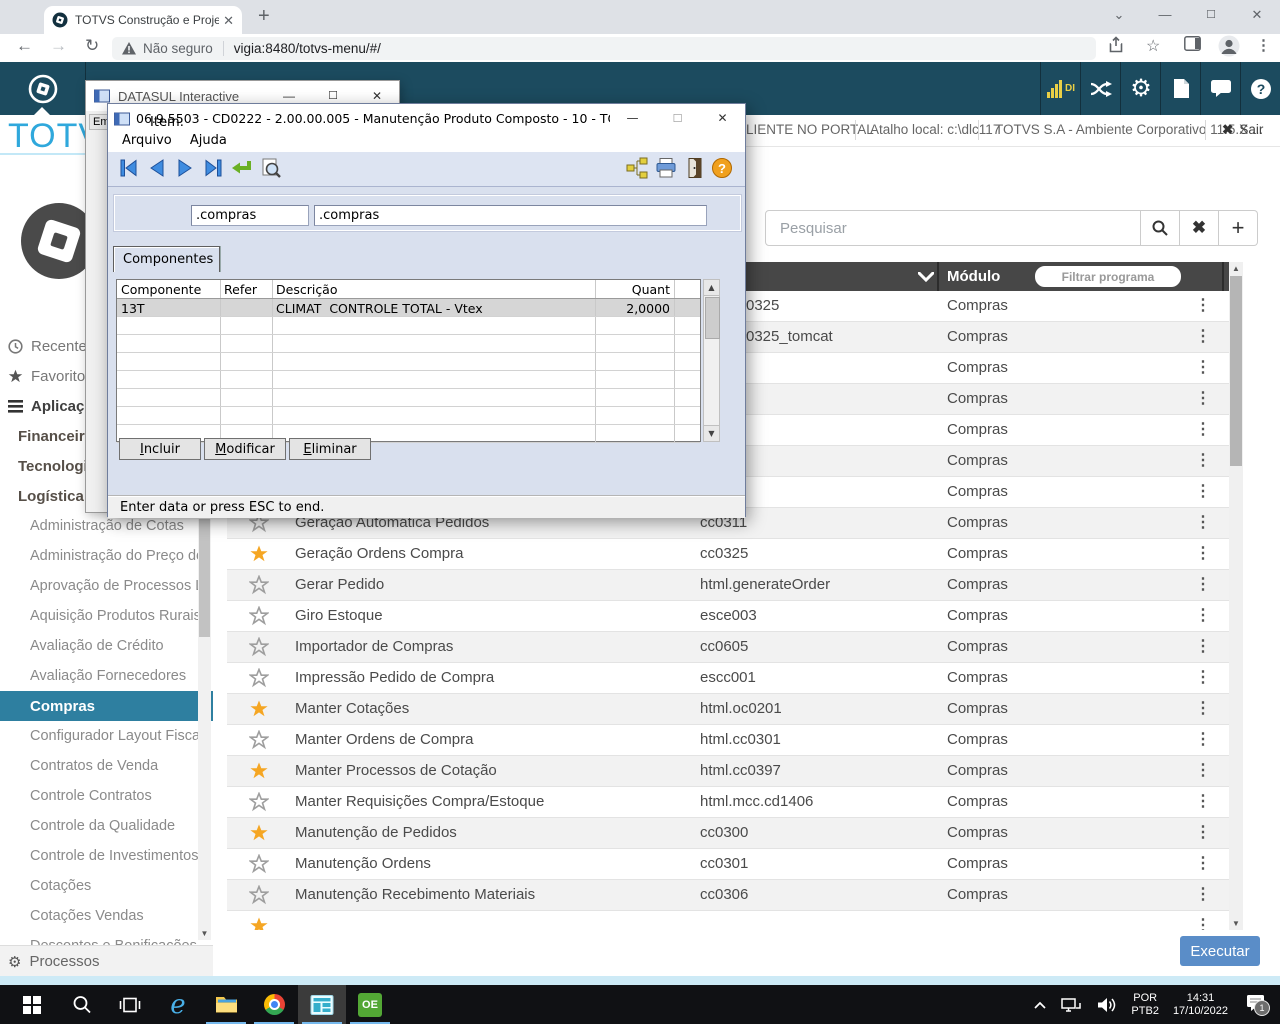 The height and width of the screenshot is (1024, 1280). What do you see at coordinates (728, 554) in the screenshot?
I see `program-row-gera-o-ordens-compra: Geração Ordens Compra cc0325 Compras ⋮` at bounding box center [728, 554].